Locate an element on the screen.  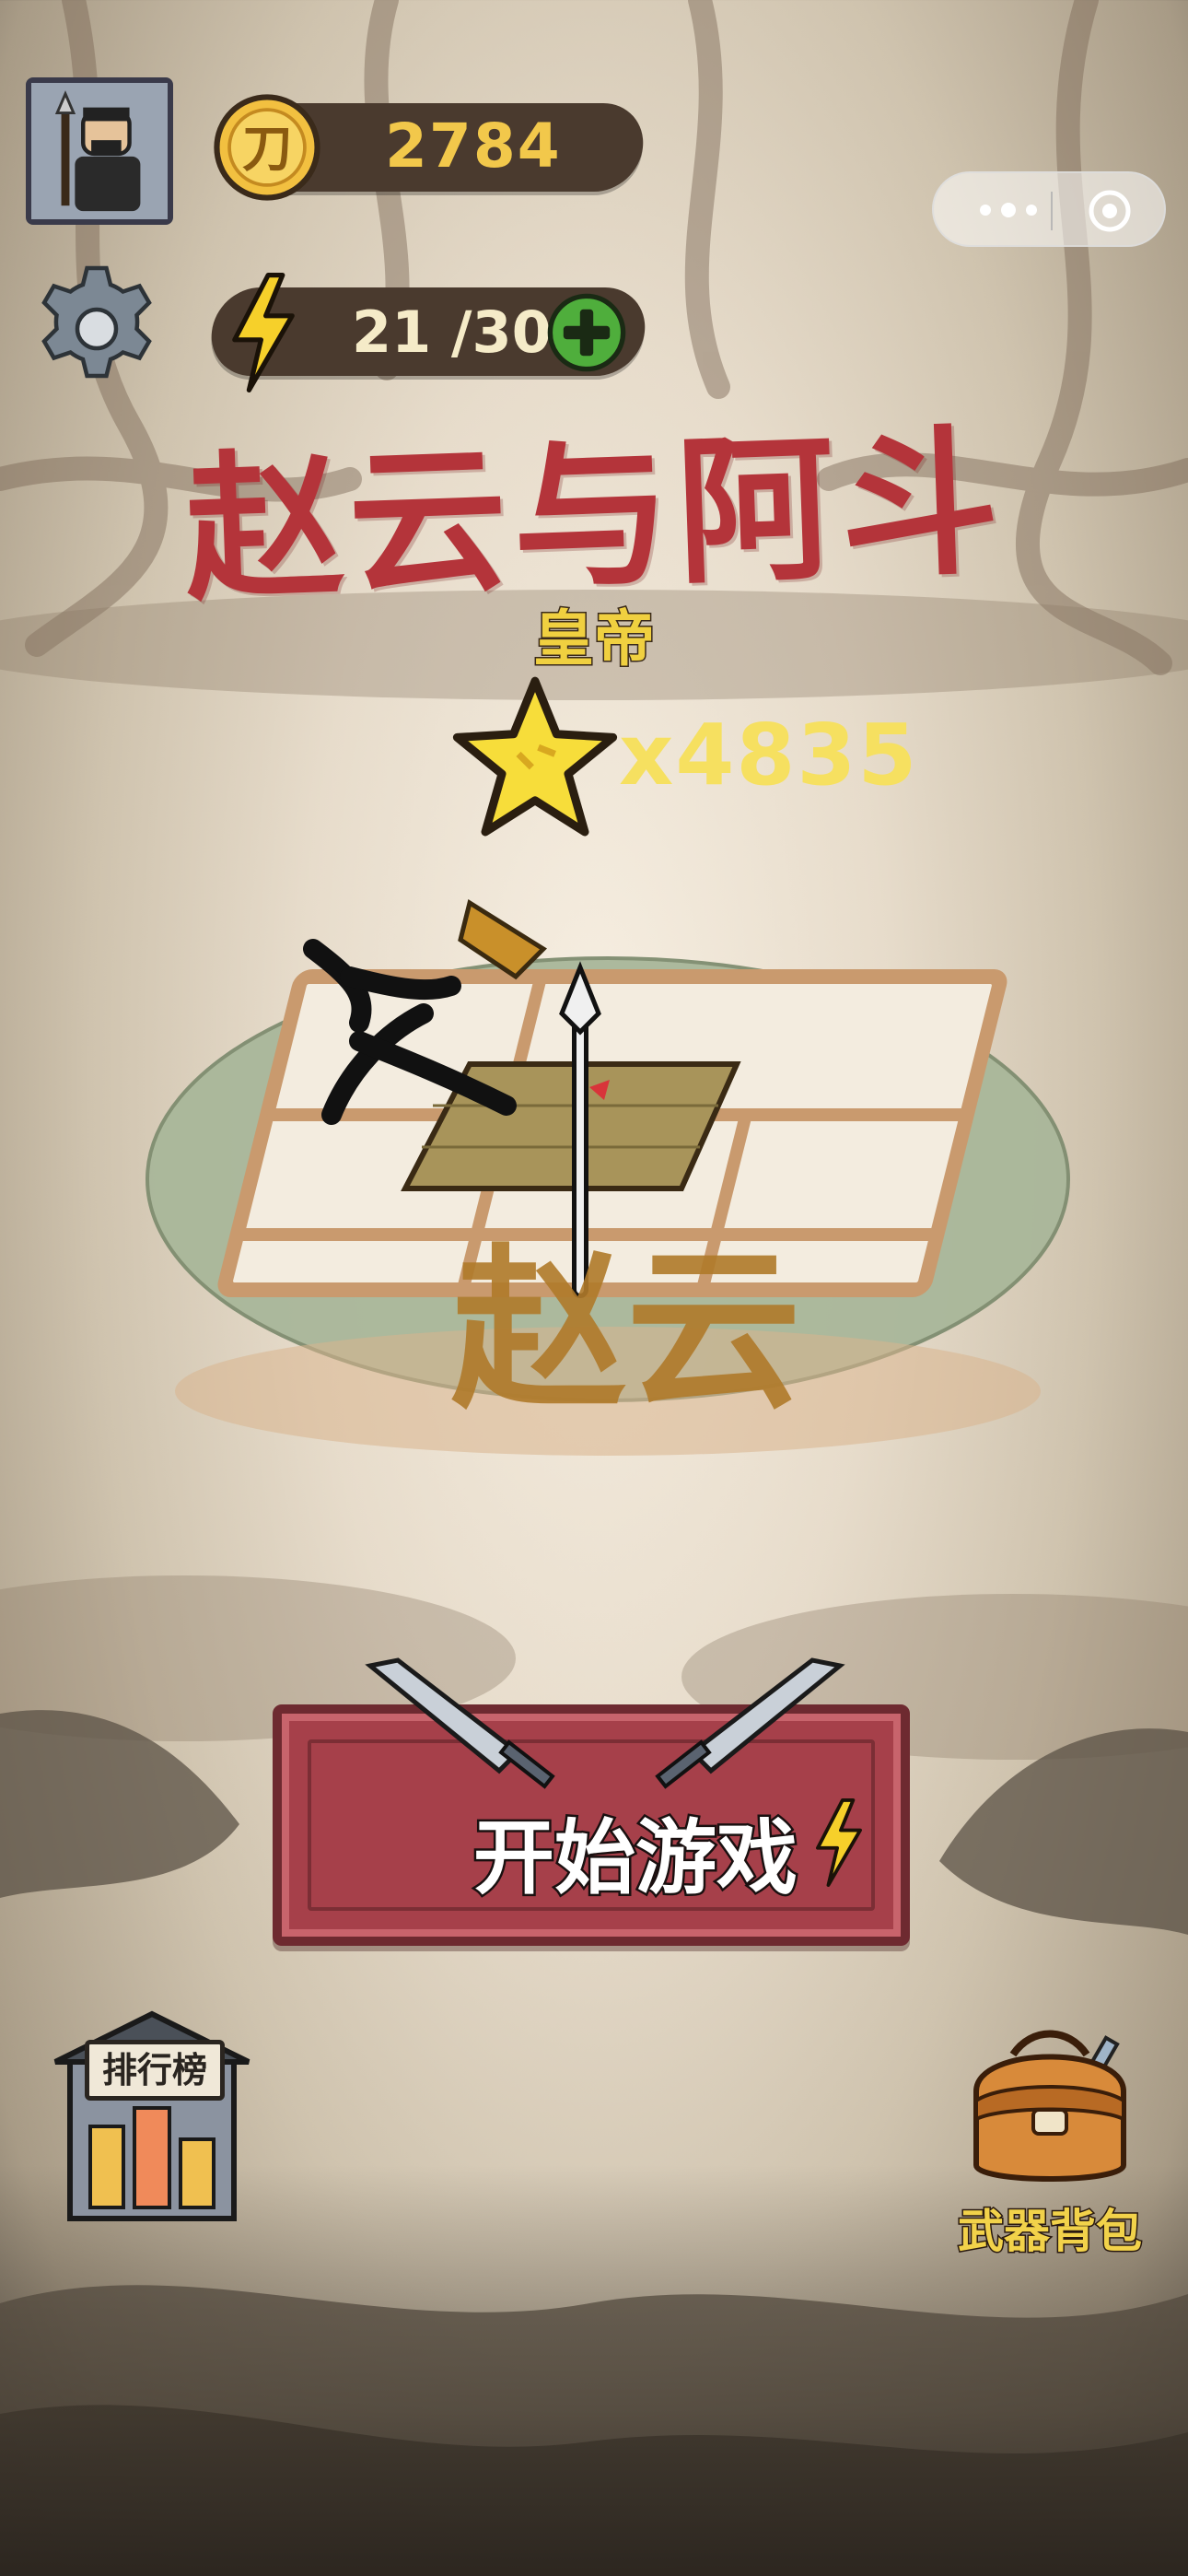
capsule-divider is located at coordinates (1052, 211).